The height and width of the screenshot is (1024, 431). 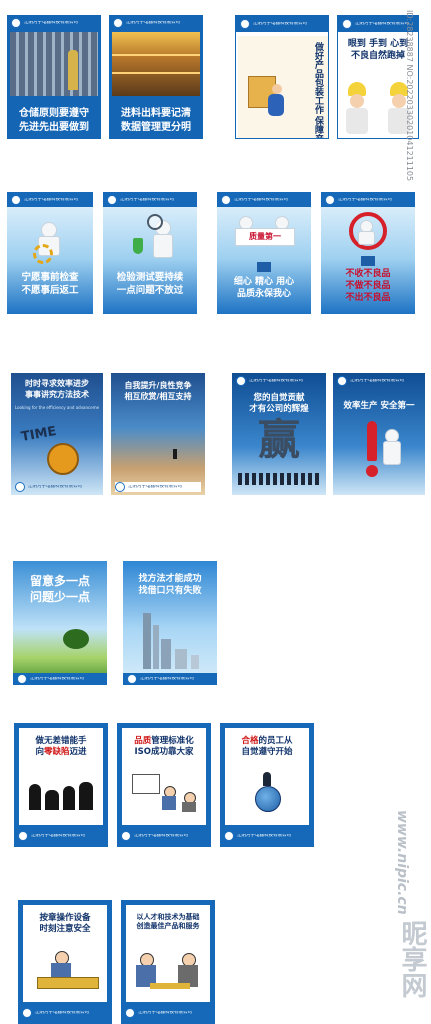 I want to click on handshake-illustration, so click(x=168, y=973).